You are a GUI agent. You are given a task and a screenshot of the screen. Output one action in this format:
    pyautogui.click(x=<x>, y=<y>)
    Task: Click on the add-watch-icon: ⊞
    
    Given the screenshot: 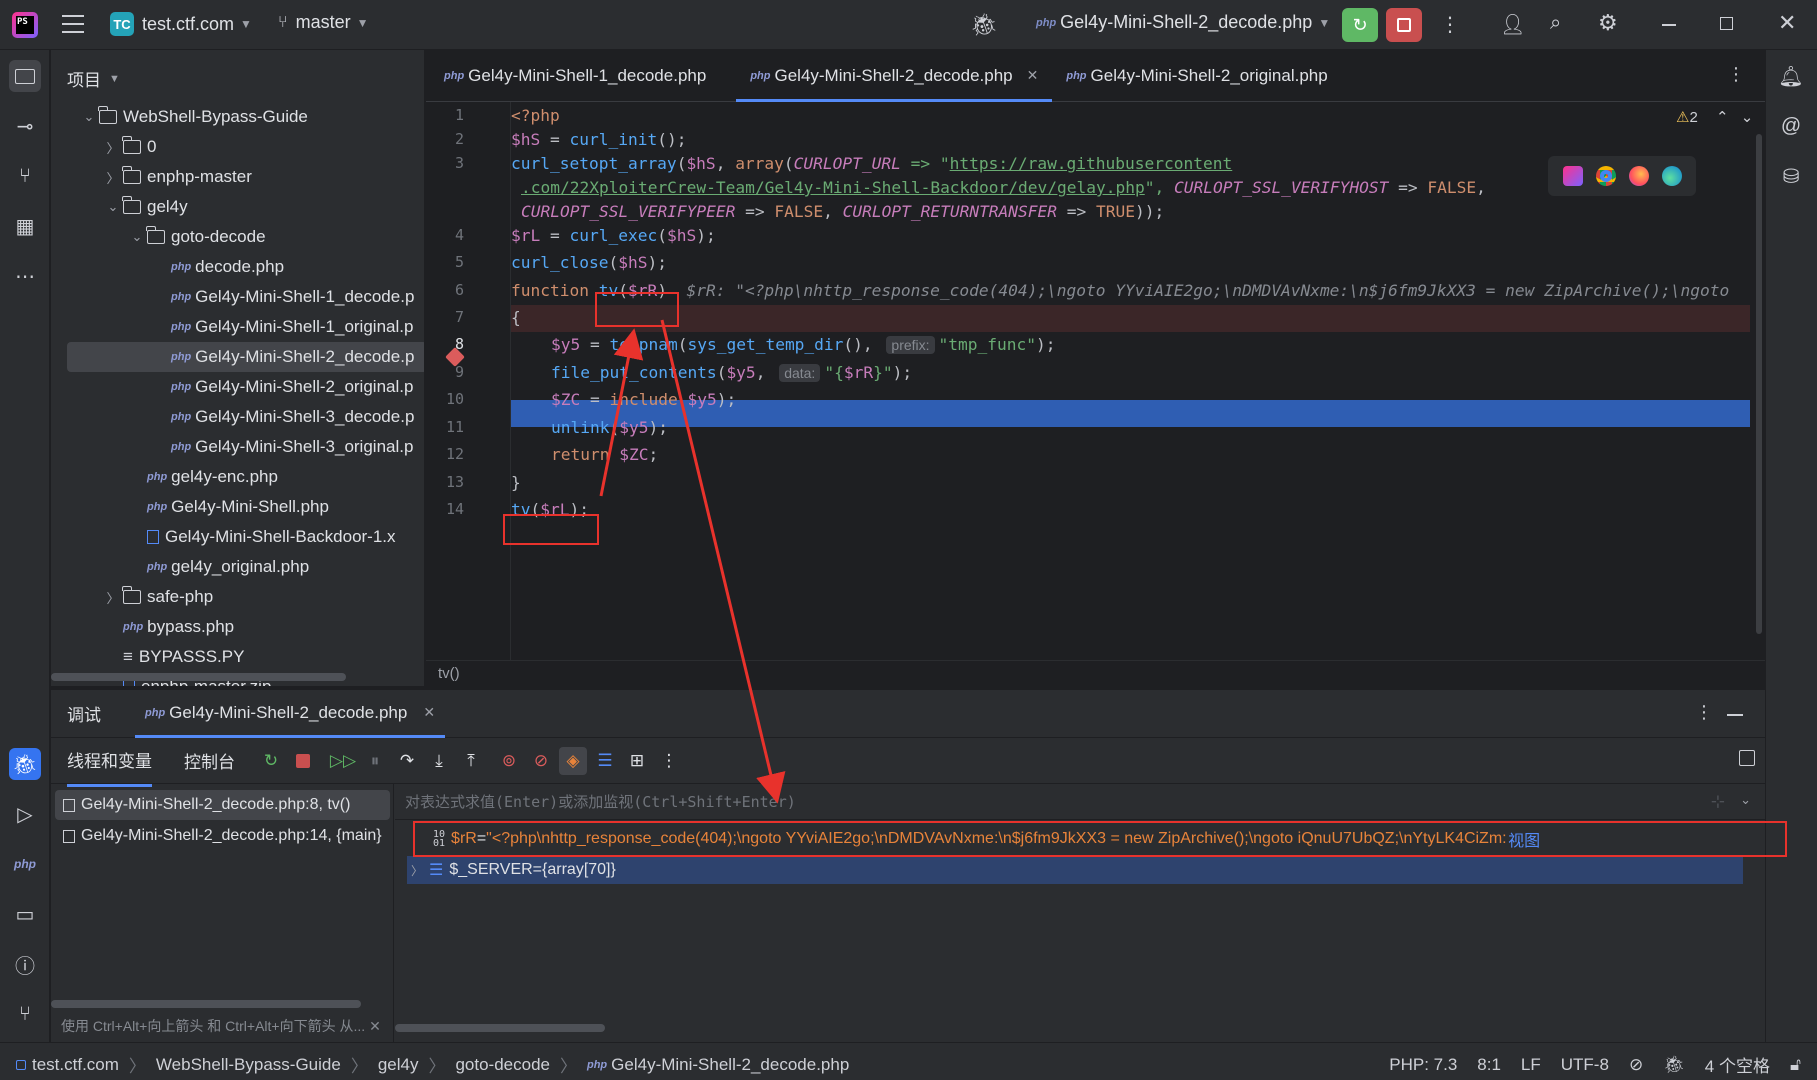 What is the action you would take?
    pyautogui.click(x=637, y=761)
    